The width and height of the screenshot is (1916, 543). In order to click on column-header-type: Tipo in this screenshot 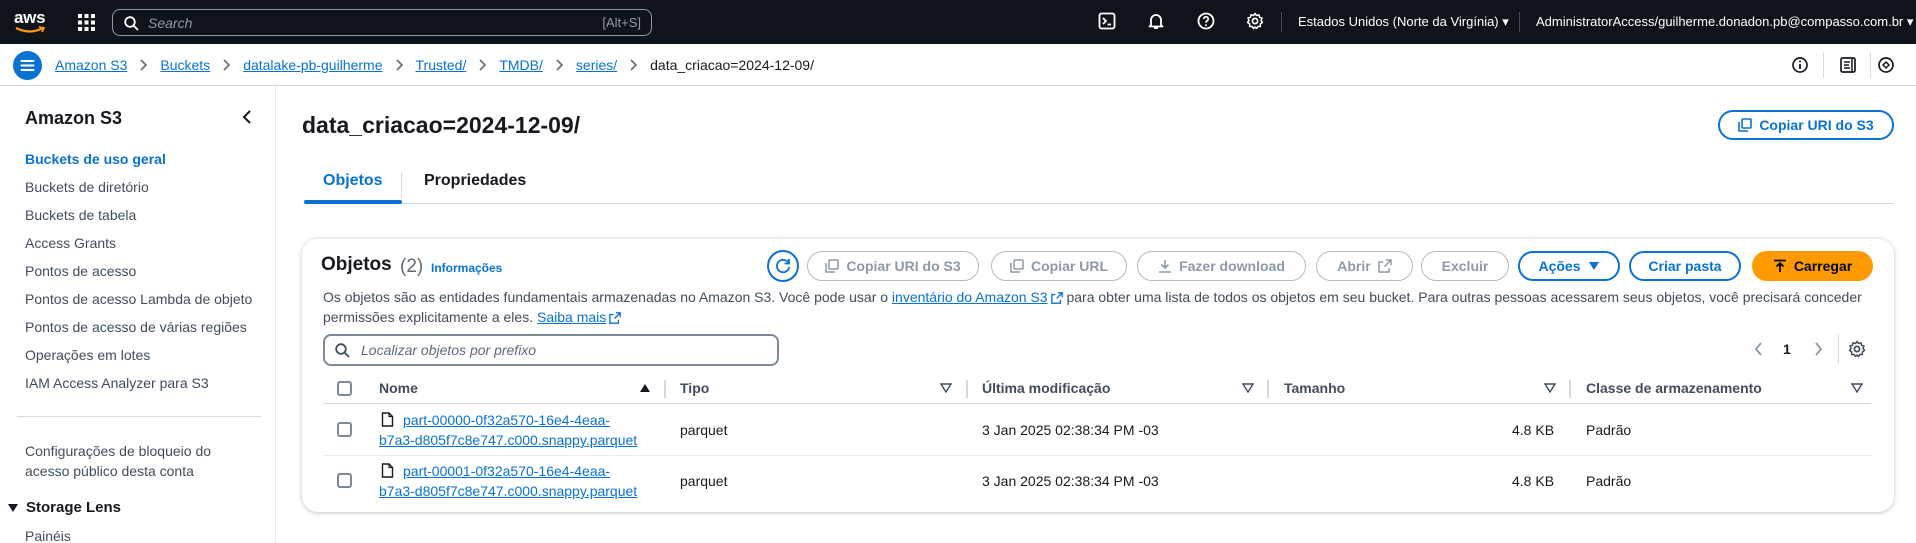, I will do `click(694, 388)`.